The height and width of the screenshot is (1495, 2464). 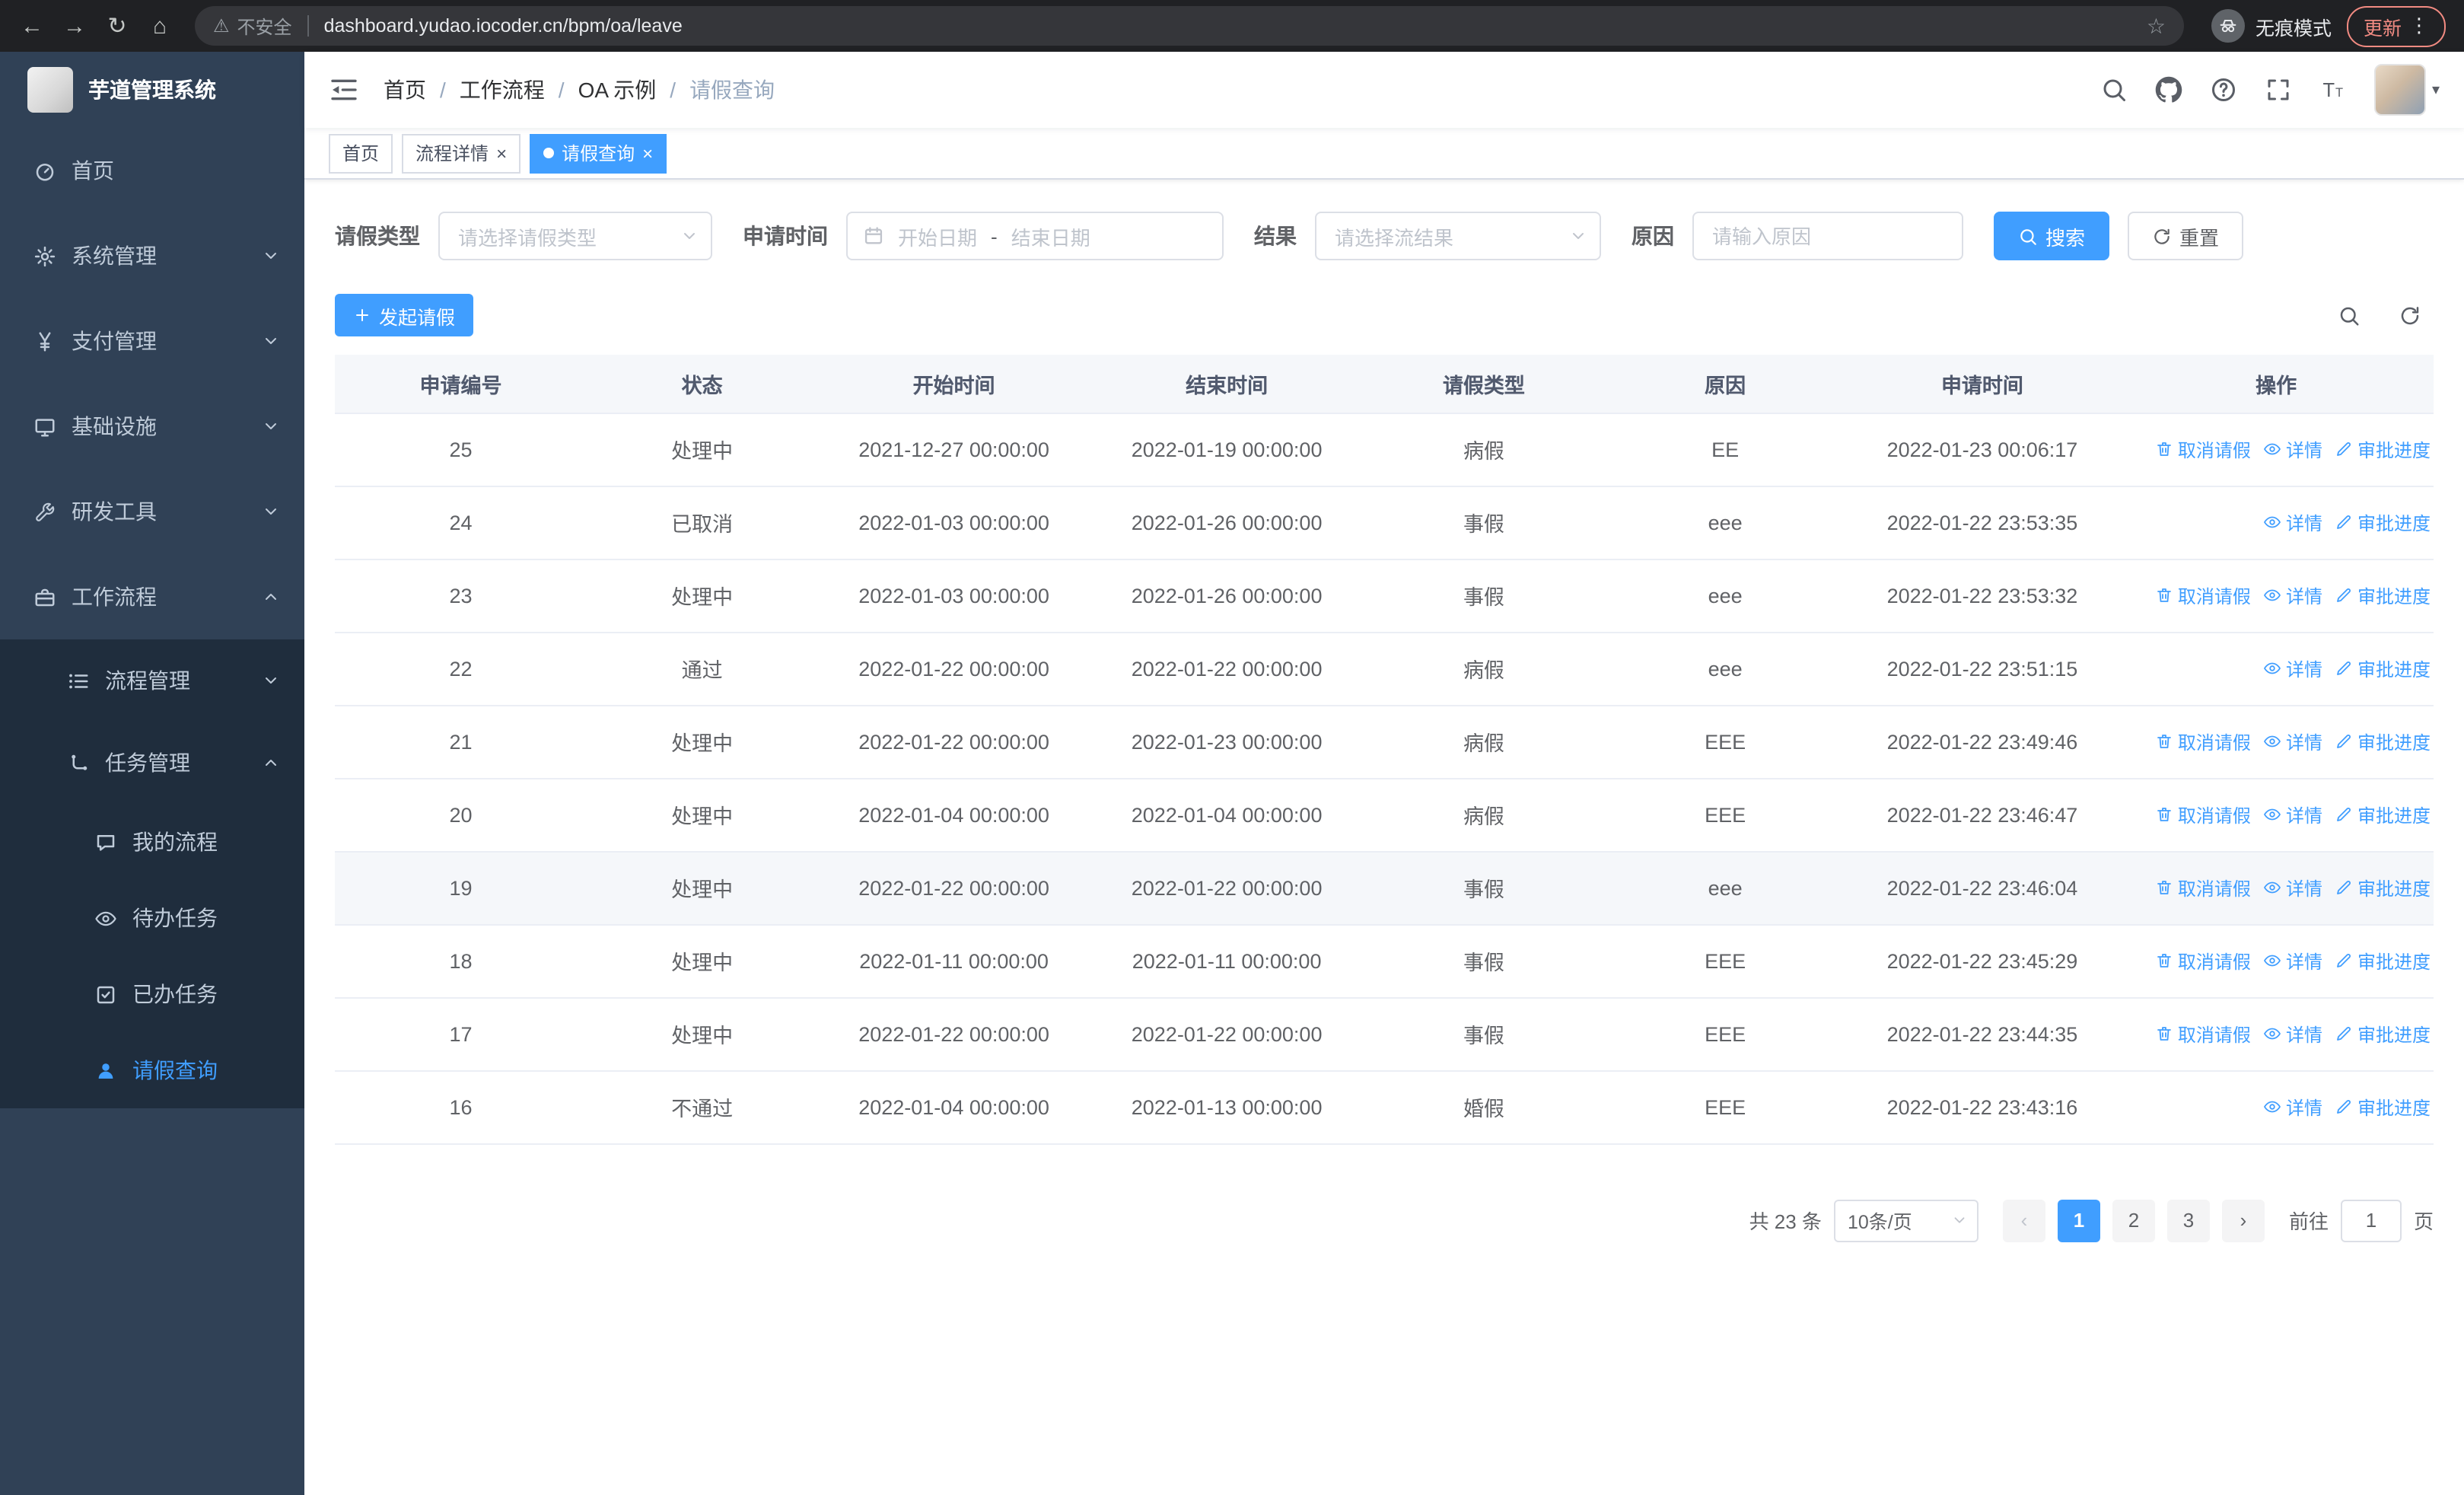 I want to click on sidebar-toggle-button, so click(x=344, y=90).